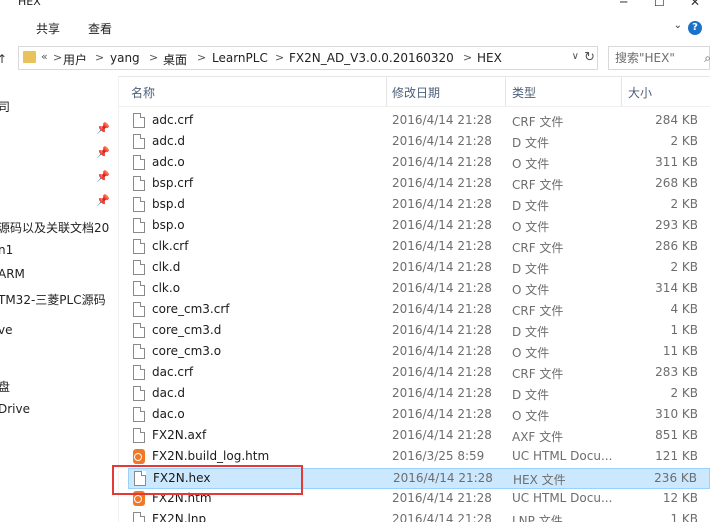 This screenshot has width=710, height=522. What do you see at coordinates (659, 4) in the screenshot?
I see `maximize-icon: ☐` at bounding box center [659, 4].